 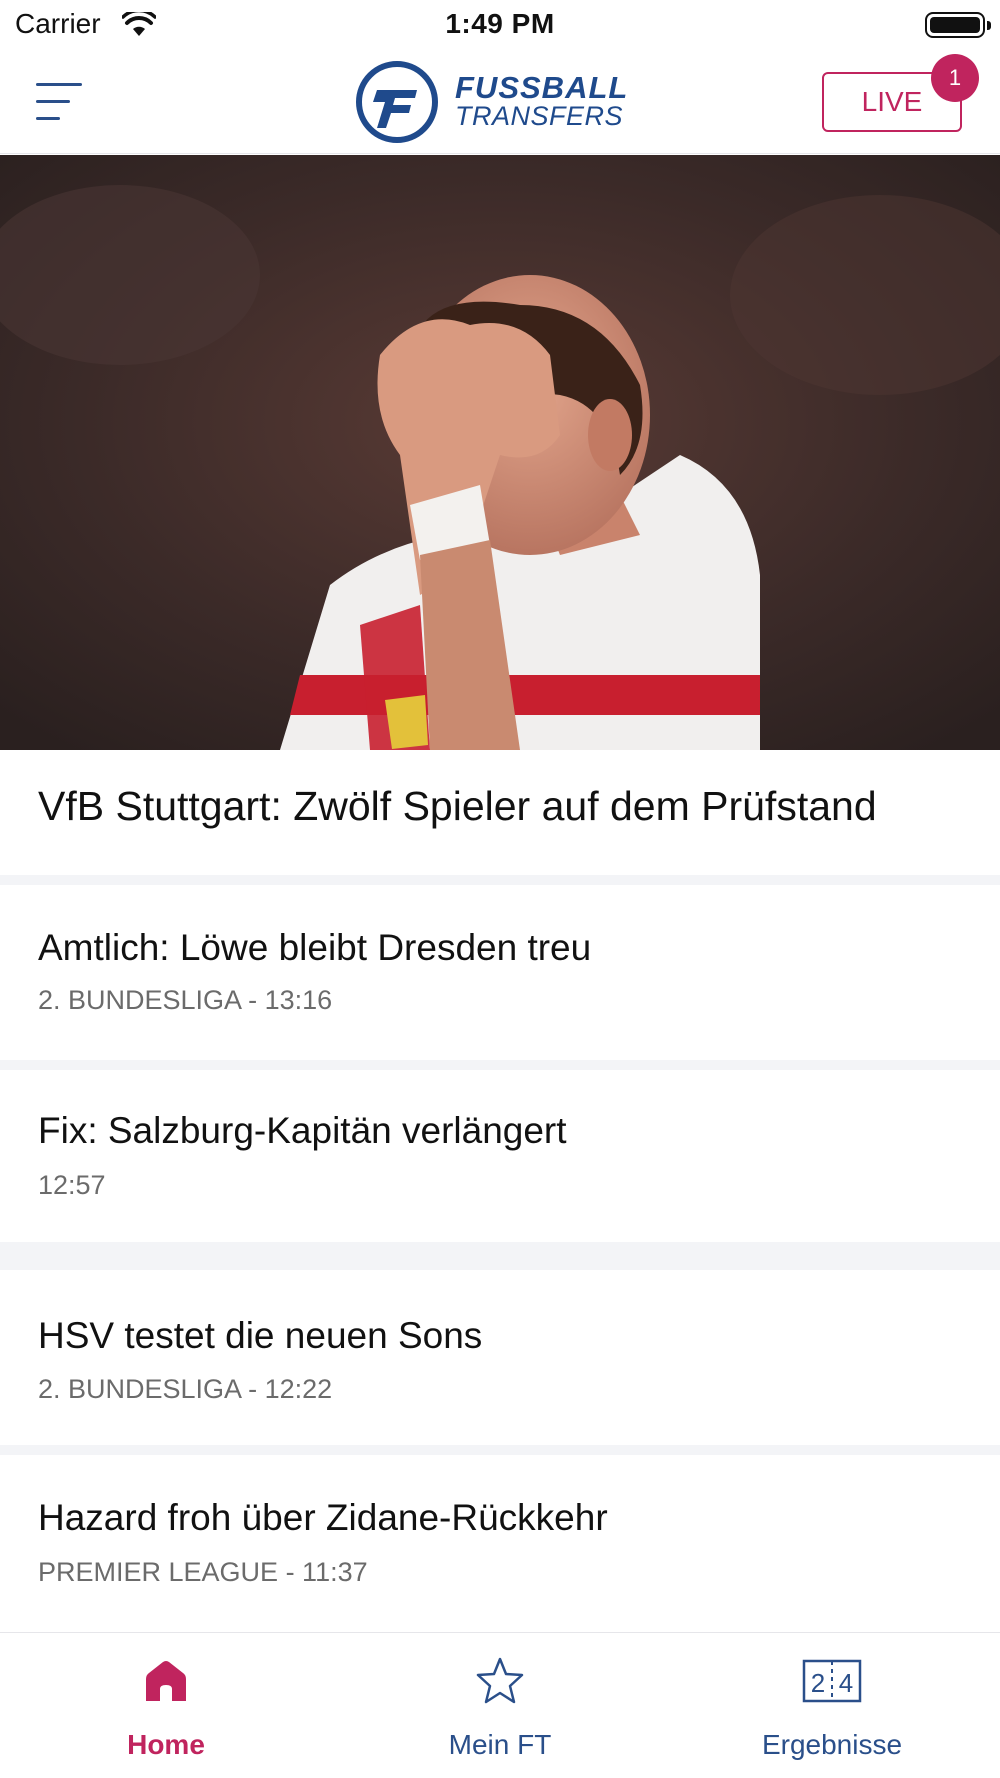 I want to click on article-meta: 2. BUNDESLIGA - 13:16, so click(x=185, y=1000).